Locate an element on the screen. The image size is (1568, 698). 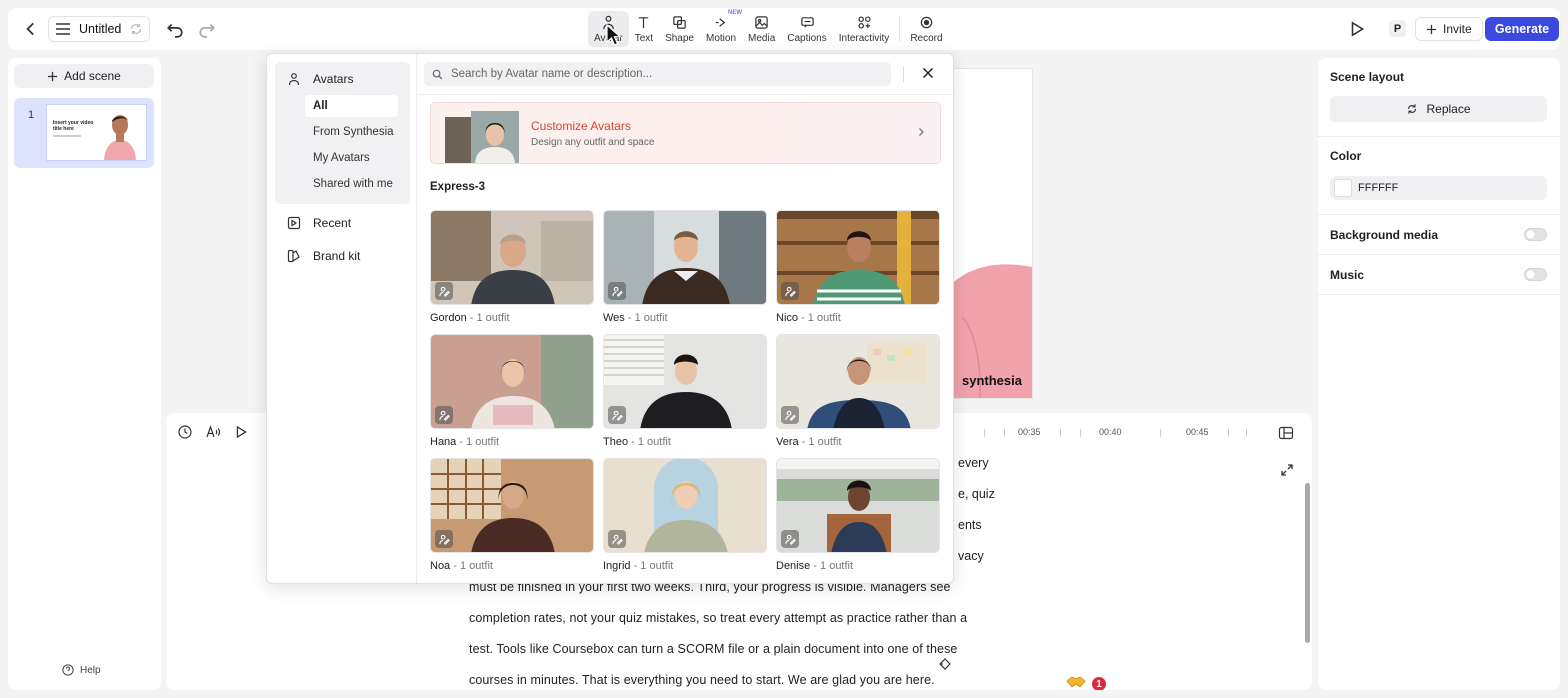
color-input: FFFFFF is located at coordinates (1438, 188).